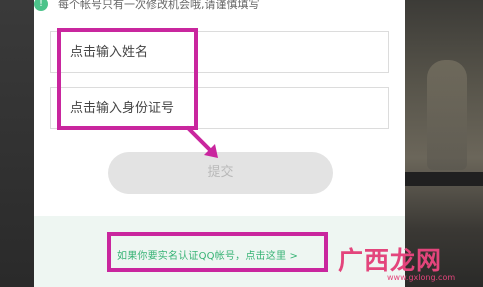 Image resolution: width=483 pixels, height=287 pixels. Describe the element at coordinates (41, 5) in the screenshot. I see `info-icon: !` at that location.